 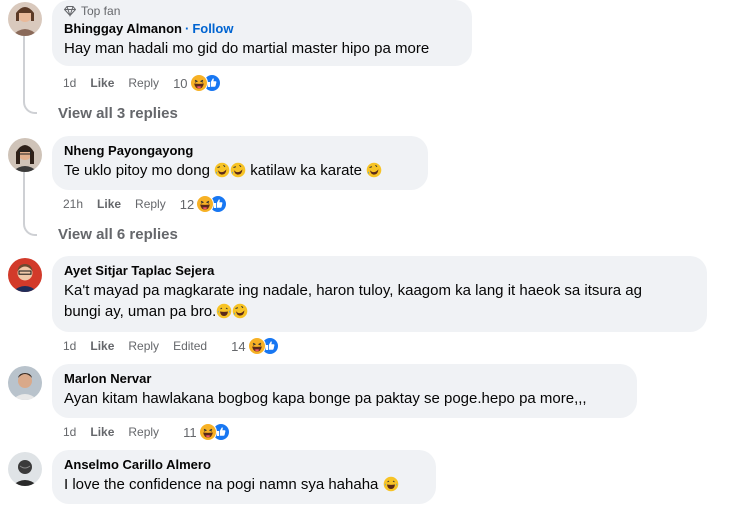 What do you see at coordinates (180, 83) in the screenshot?
I see `reaction-count: 10` at bounding box center [180, 83].